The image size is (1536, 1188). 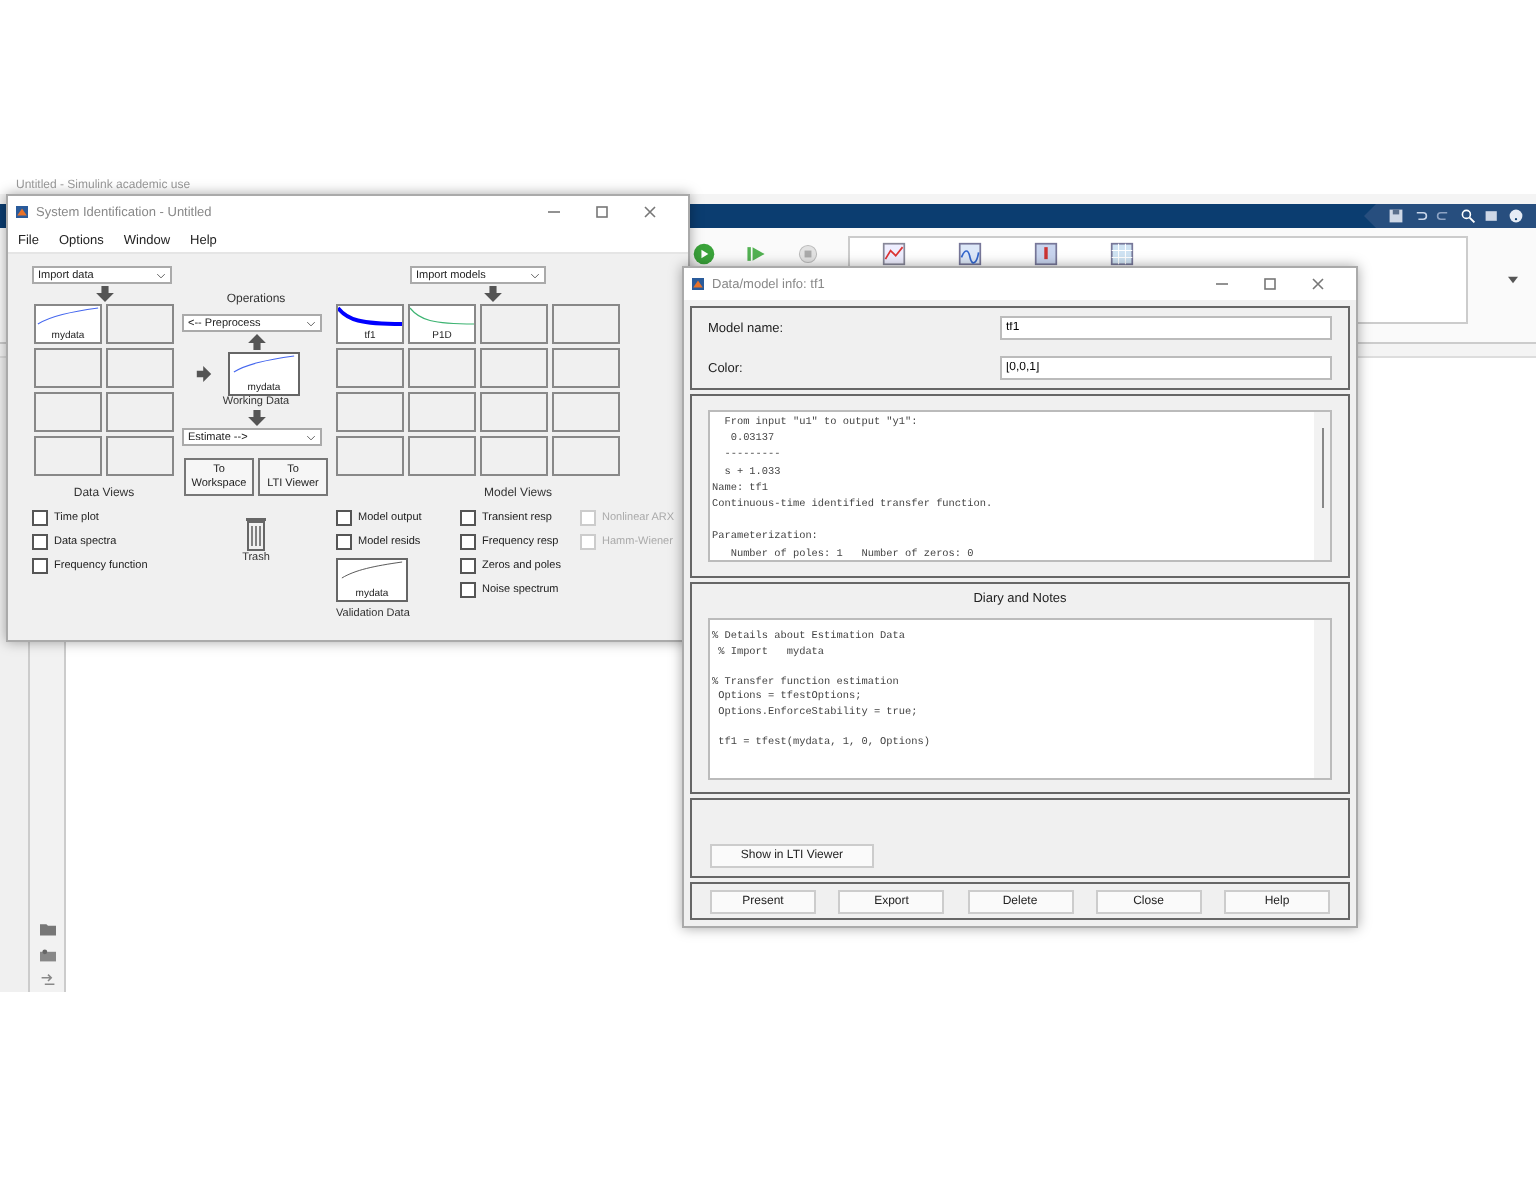 What do you see at coordinates (1516, 216) in the screenshot?
I see `help-icon` at bounding box center [1516, 216].